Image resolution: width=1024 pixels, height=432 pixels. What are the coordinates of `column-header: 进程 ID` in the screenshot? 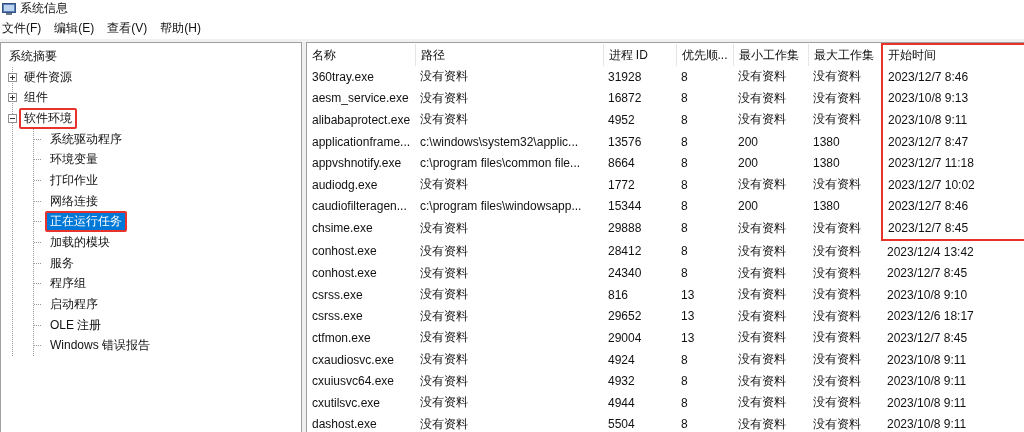 It's located at (639, 55).